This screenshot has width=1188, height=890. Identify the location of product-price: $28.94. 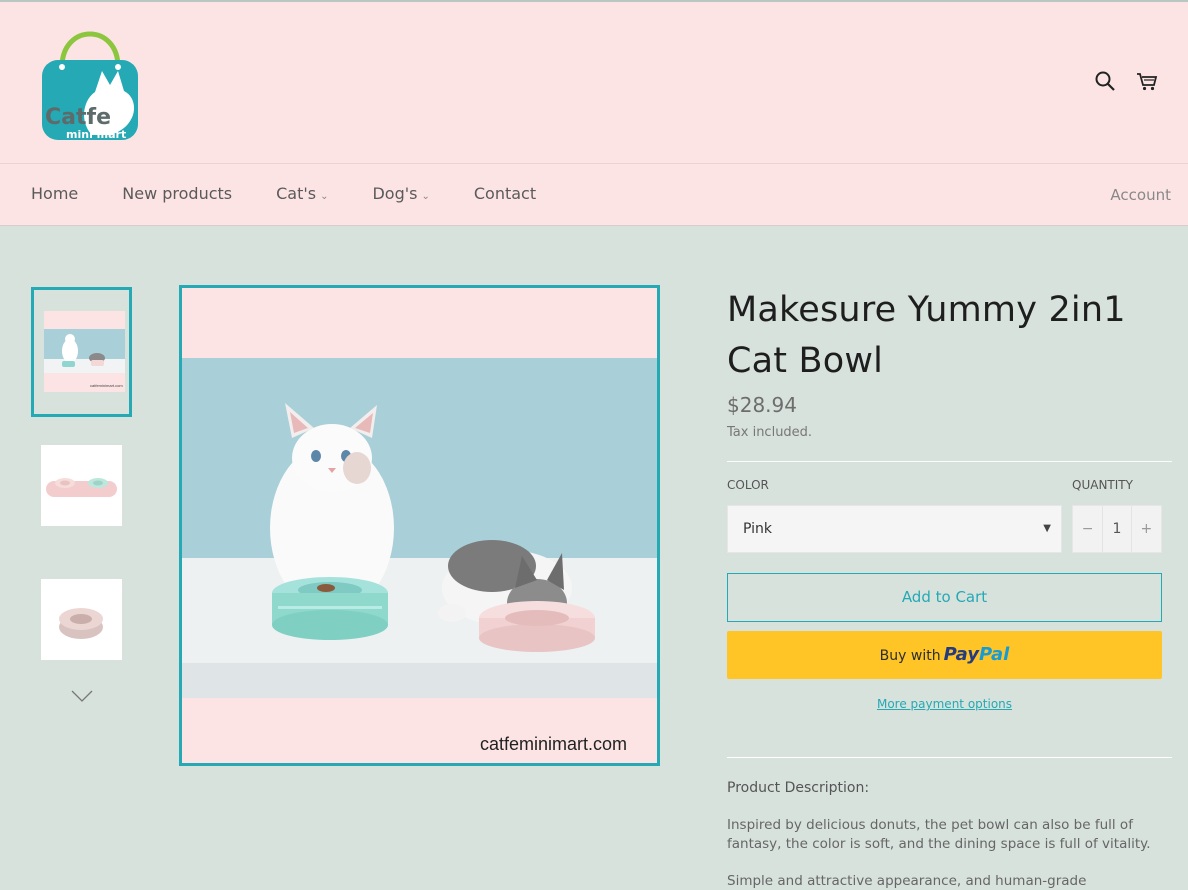
(762, 405).